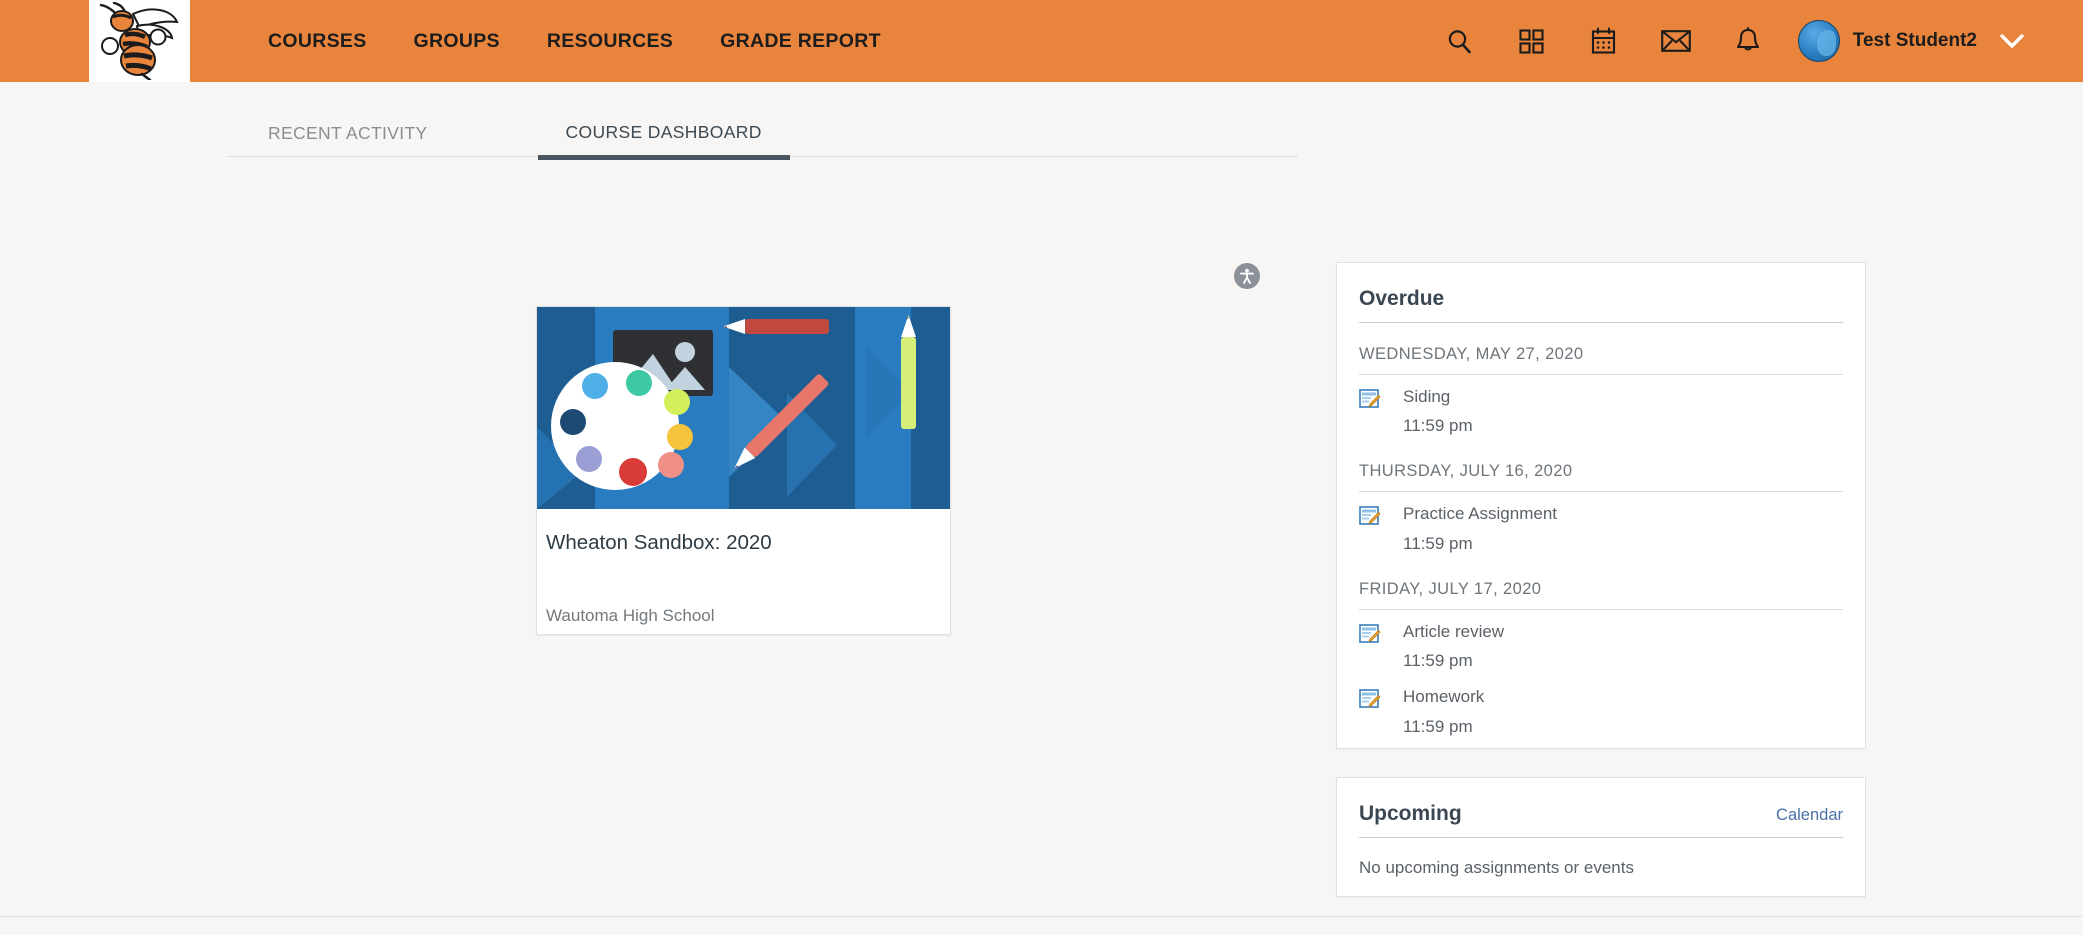  I want to click on page-bottom-divider, so click(1041, 916).